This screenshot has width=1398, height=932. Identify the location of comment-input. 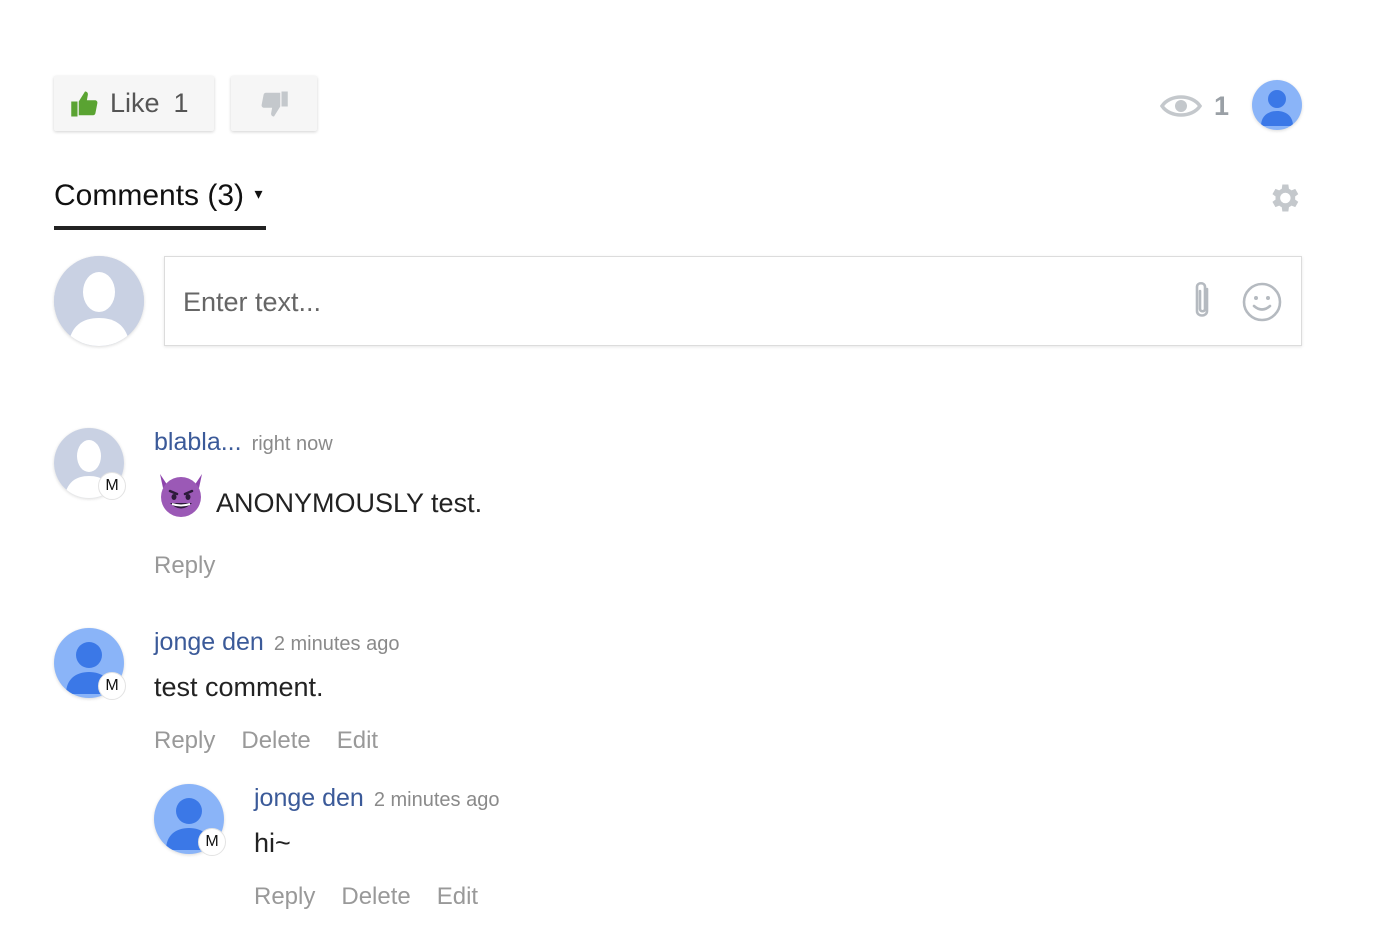
(673, 302).